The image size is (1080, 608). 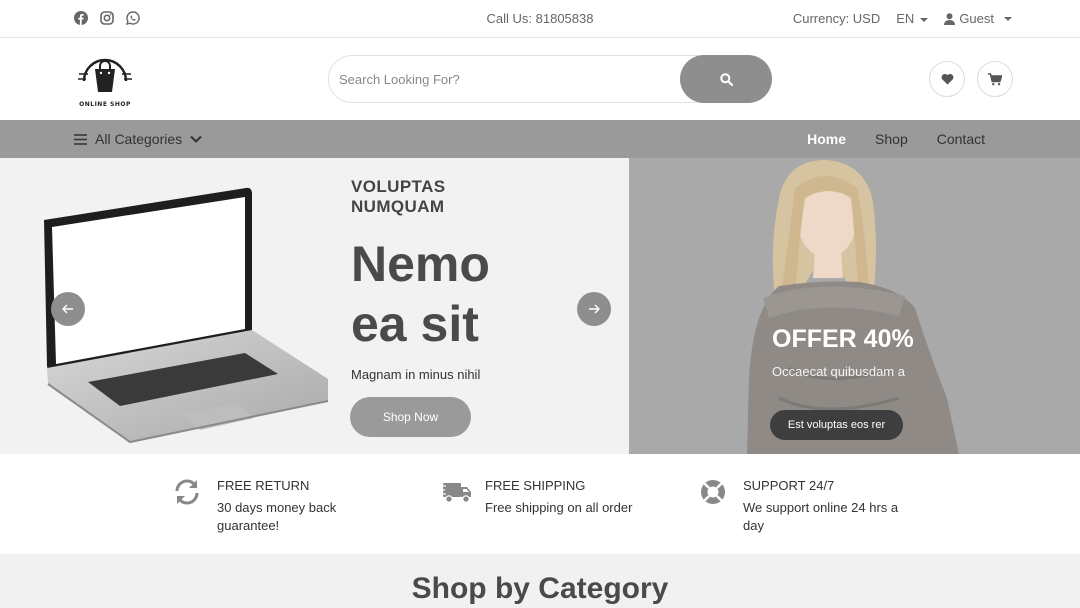 What do you see at coordinates (836, 18) in the screenshot?
I see `currency-selector: Currency: USD` at bounding box center [836, 18].